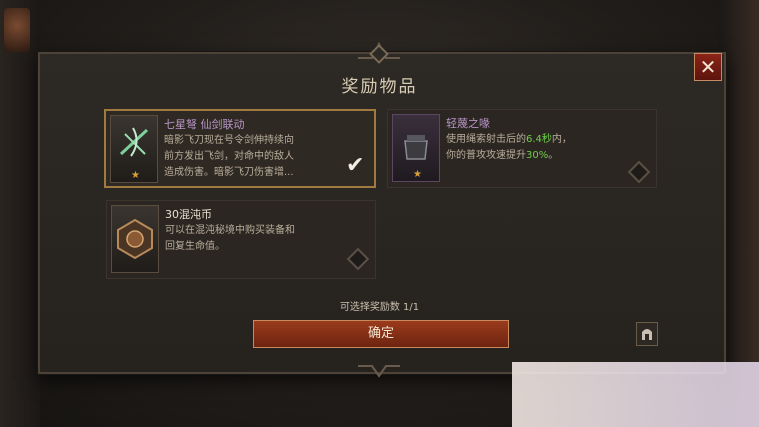  I want to click on reward-card-3: 30混沌币 可以在混沌秘境中购买装备和 回复生命值。, so click(241, 239).